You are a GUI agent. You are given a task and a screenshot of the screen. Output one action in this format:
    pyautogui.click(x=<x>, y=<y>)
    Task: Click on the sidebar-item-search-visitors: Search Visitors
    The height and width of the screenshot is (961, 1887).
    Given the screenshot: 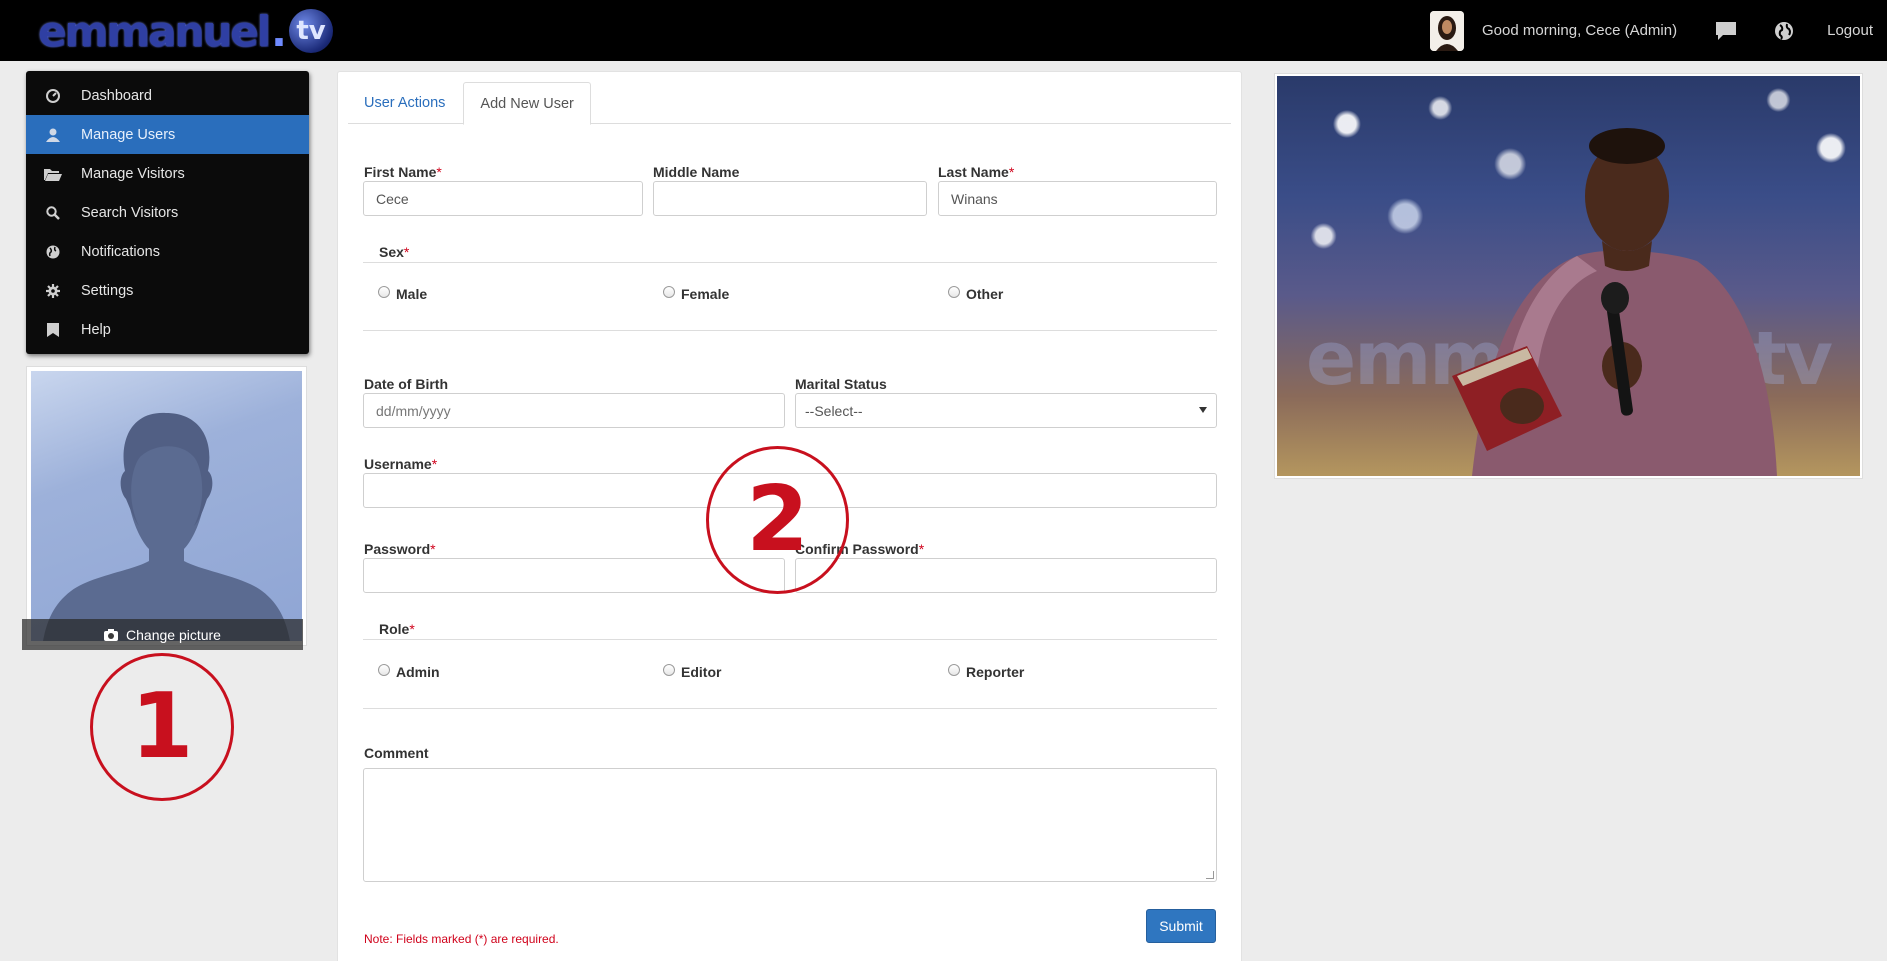 What is the action you would take?
    pyautogui.click(x=167, y=212)
    